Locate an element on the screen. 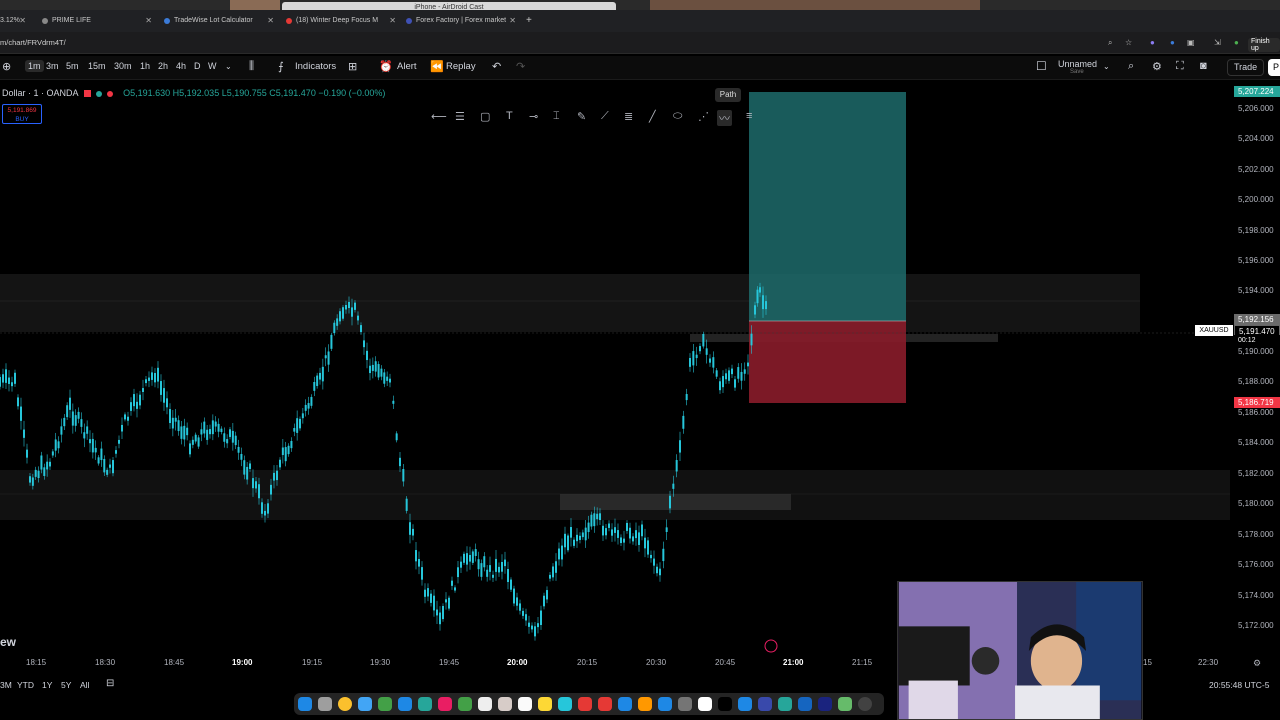  chart-type-candles-icon: ⫼ is located at coordinates (251, 66).